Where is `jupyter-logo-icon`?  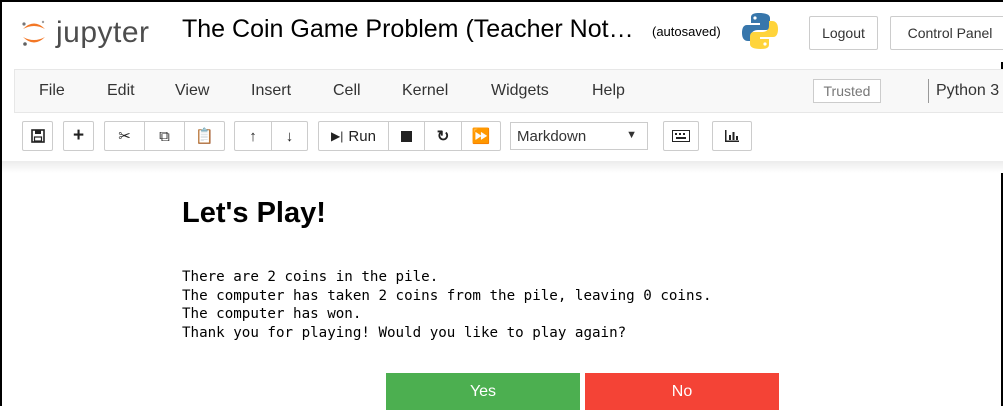
jupyter-logo-icon is located at coordinates (34, 33).